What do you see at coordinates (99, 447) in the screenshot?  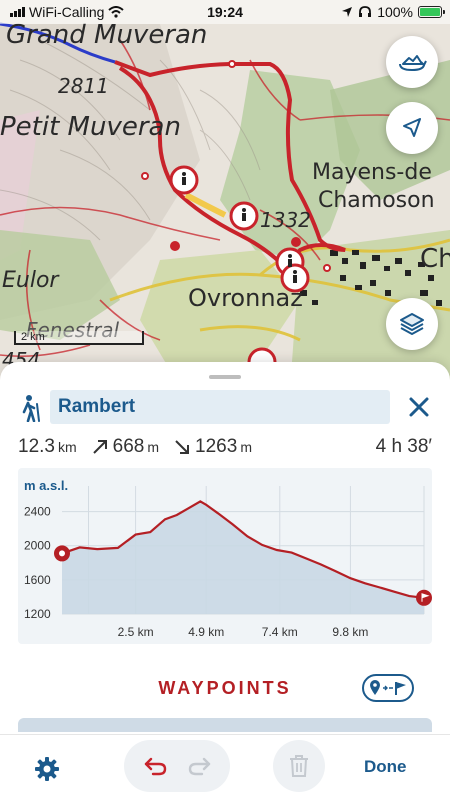 I see `arrow-up-right-icon` at bounding box center [99, 447].